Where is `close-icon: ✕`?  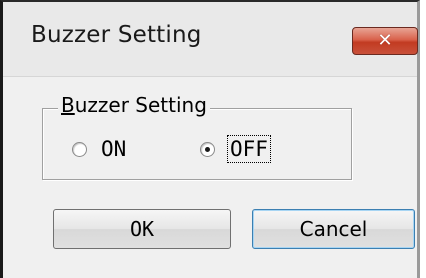
close-icon: ✕ is located at coordinates (385, 40).